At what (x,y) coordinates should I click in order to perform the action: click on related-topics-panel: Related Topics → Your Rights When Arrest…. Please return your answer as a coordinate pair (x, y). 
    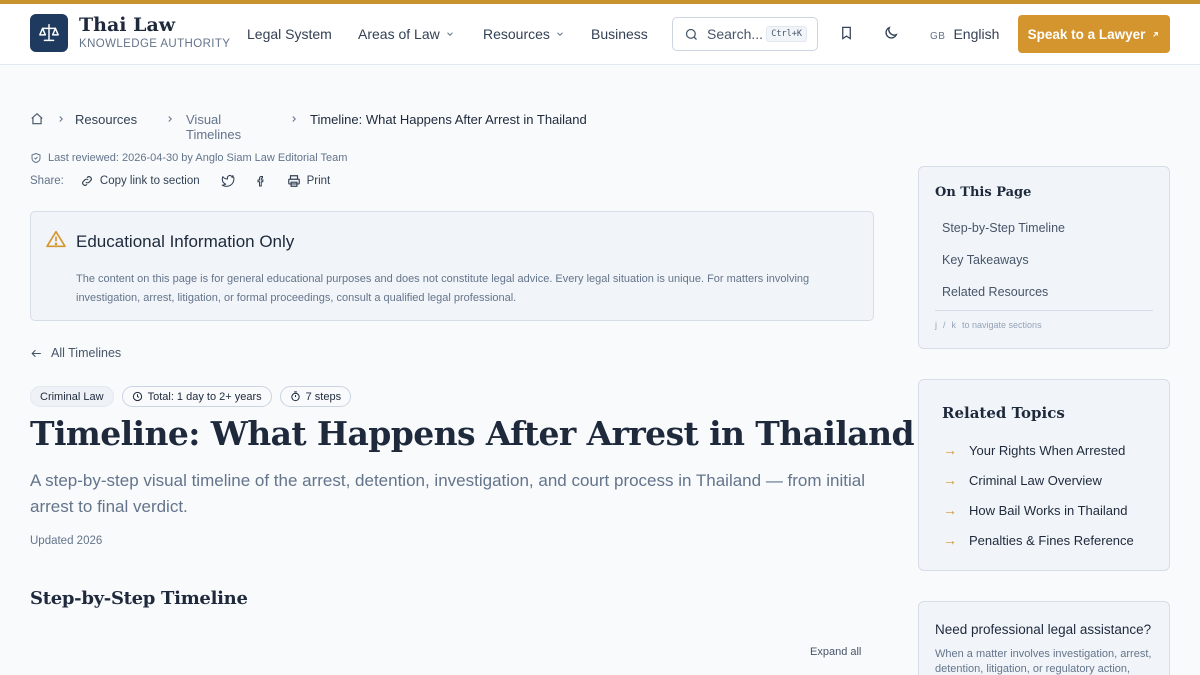
    Looking at the image, I should click on (1044, 475).